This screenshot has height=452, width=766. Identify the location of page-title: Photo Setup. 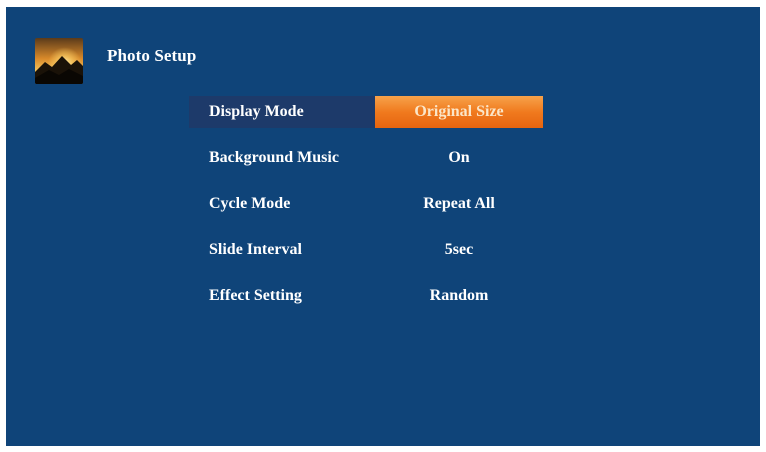
(152, 55).